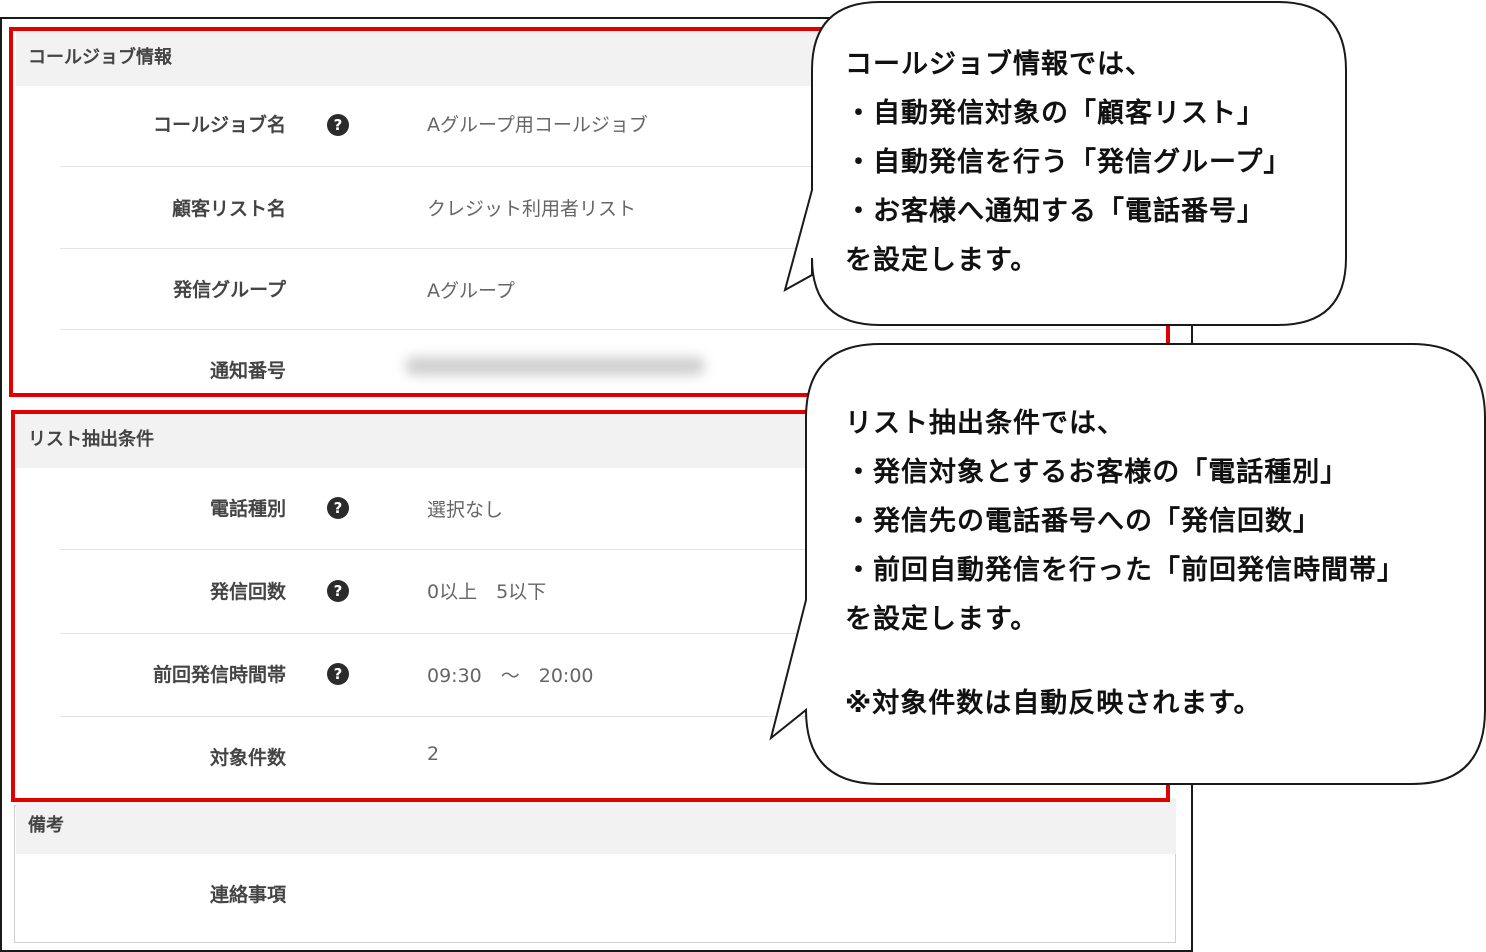 The width and height of the screenshot is (1486, 952). What do you see at coordinates (985, 423) in the screenshot?
I see `callout-line: リスト抽出条件では、` at bounding box center [985, 423].